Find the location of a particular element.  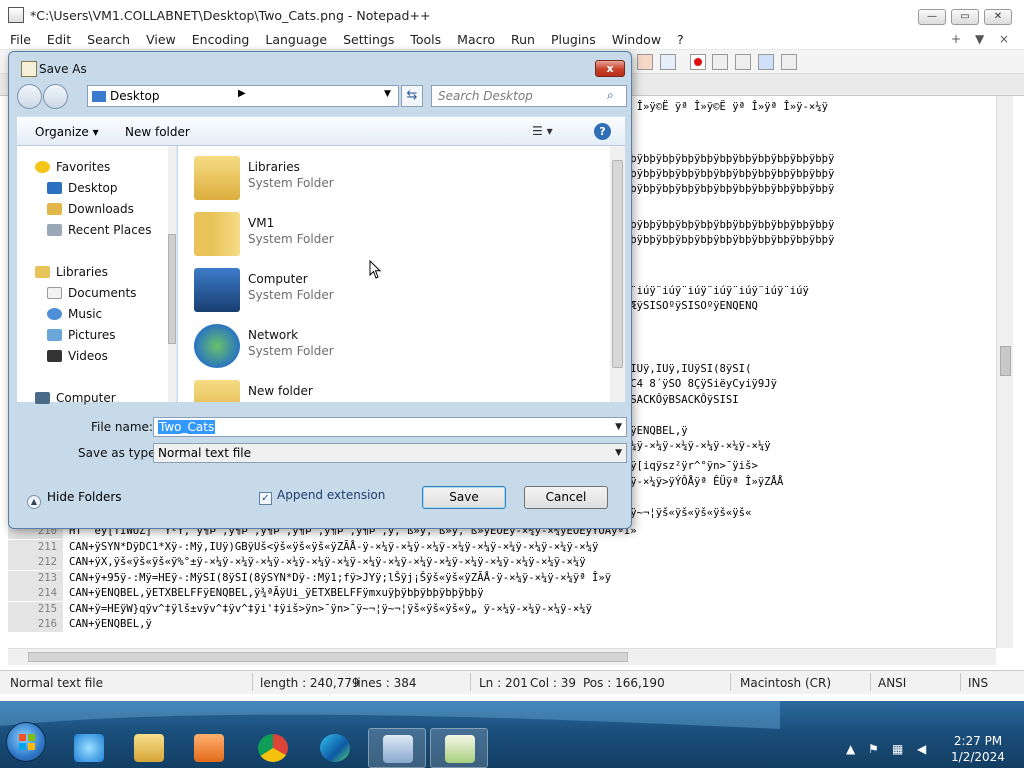

menu-help: ? is located at coordinates (680, 39).